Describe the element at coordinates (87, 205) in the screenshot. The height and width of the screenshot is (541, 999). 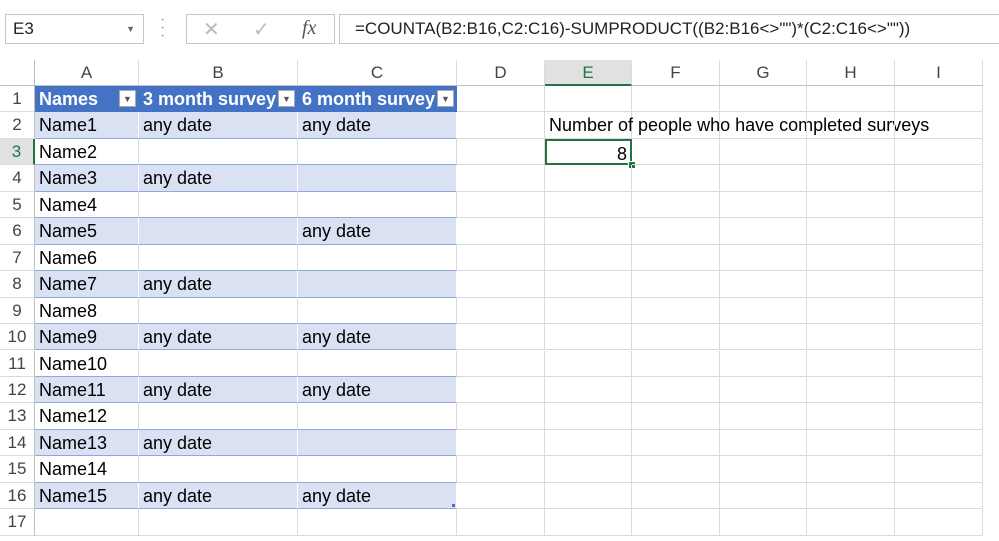
I see `table-cell: Name4` at that location.